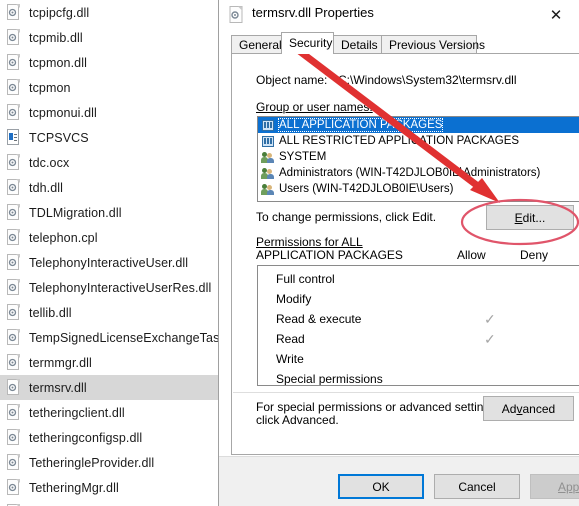  What do you see at coordinates (437, 45) in the screenshot?
I see `tab-label: Previous Versions` at bounding box center [437, 45].